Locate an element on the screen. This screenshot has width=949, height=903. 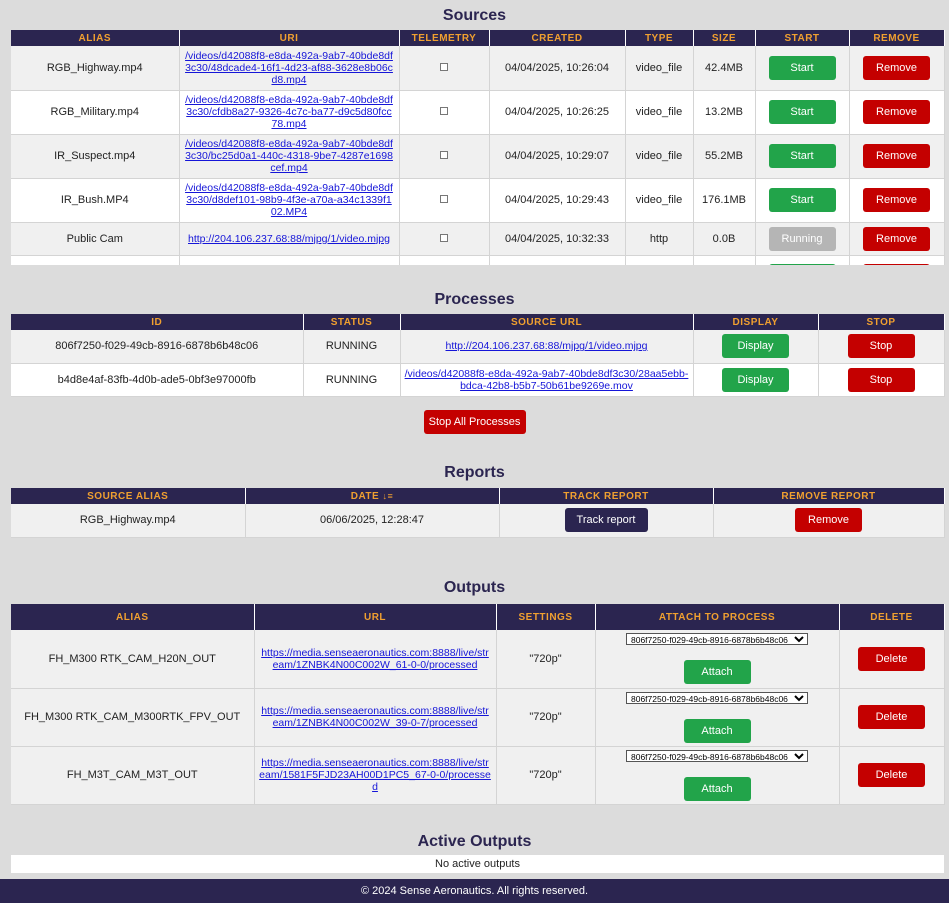
source-alias: RGB_Military.mp4 is located at coordinates (95, 112).